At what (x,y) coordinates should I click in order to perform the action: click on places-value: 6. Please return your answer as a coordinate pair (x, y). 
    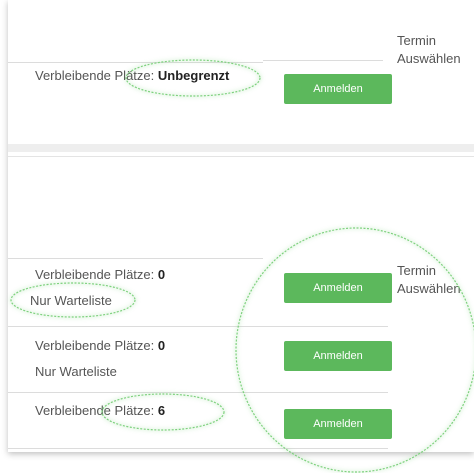
    Looking at the image, I should click on (161, 410).